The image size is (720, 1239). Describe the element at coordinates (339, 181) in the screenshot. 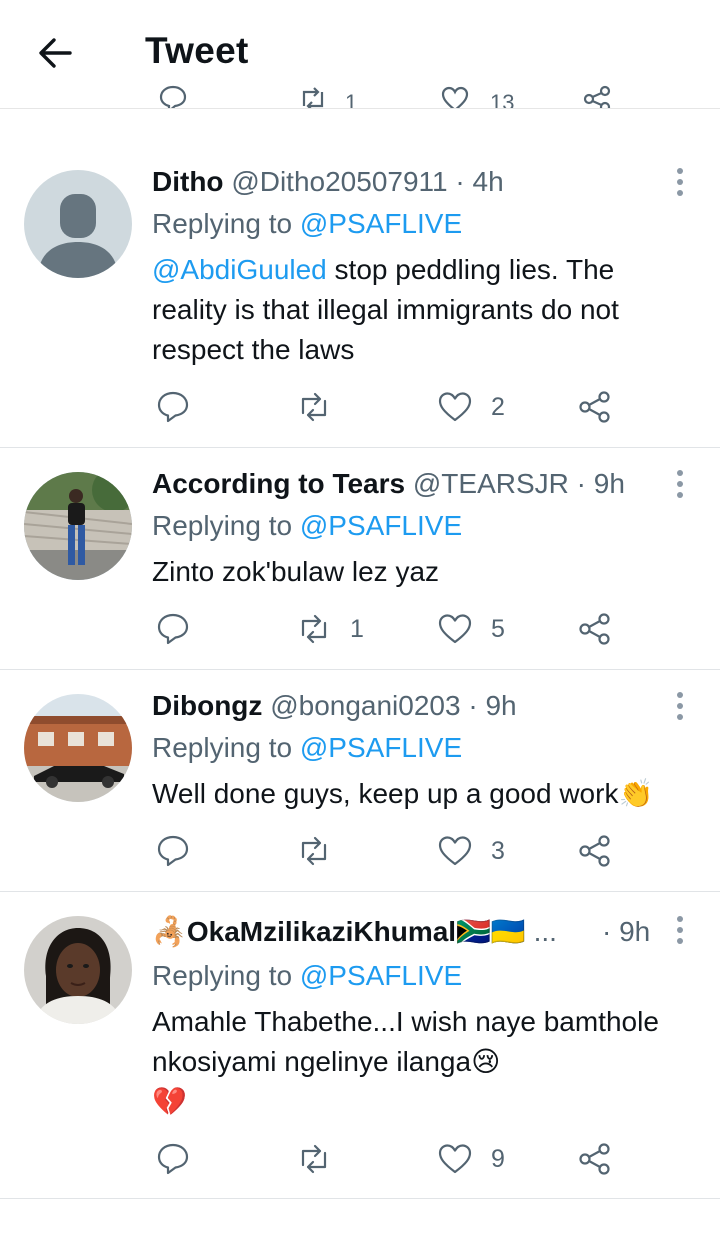

I see `user-handle: @Ditho20507911` at that location.